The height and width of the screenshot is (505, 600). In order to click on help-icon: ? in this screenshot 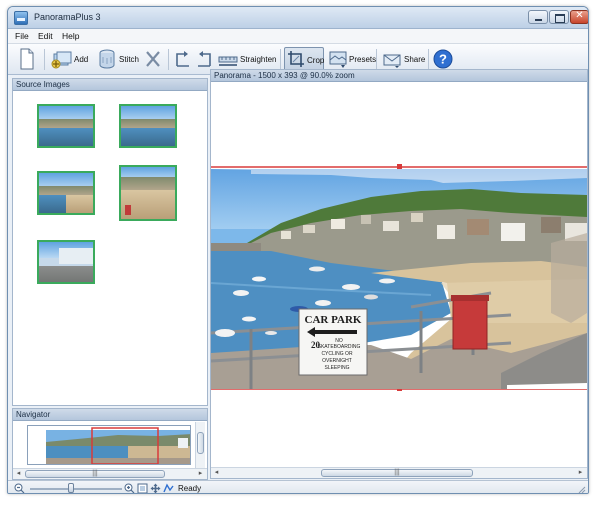, I will do `click(443, 59)`.